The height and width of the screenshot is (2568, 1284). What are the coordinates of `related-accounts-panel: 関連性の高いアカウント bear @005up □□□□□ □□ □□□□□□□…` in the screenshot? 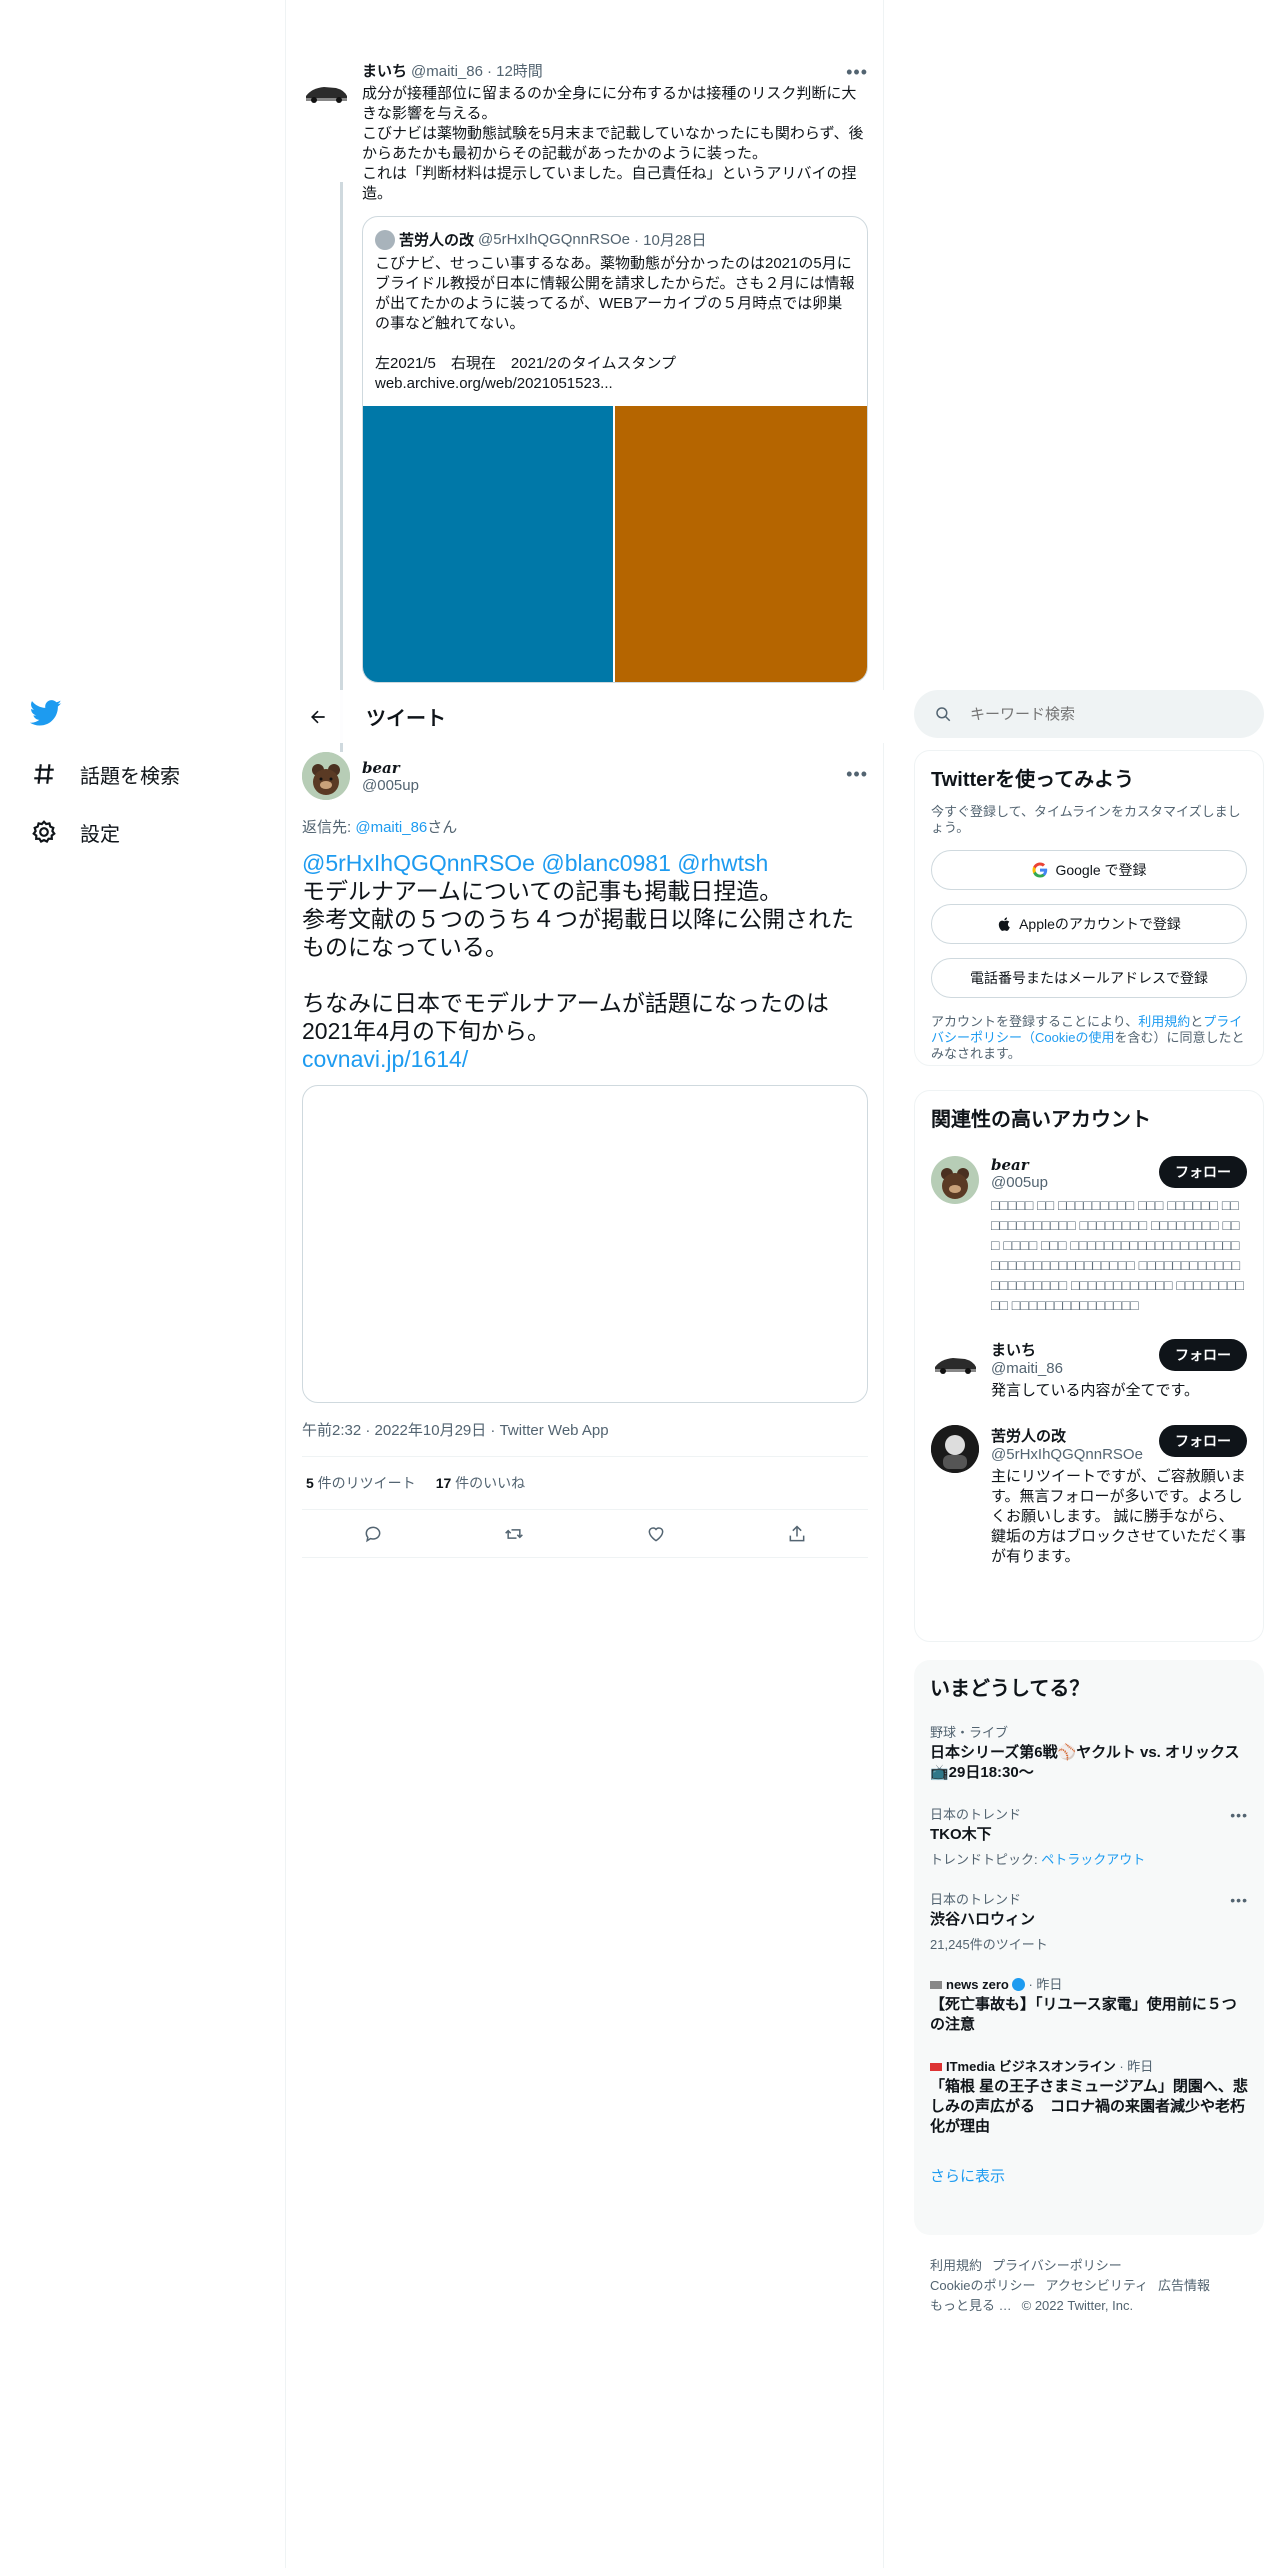 It's located at (1089, 1366).